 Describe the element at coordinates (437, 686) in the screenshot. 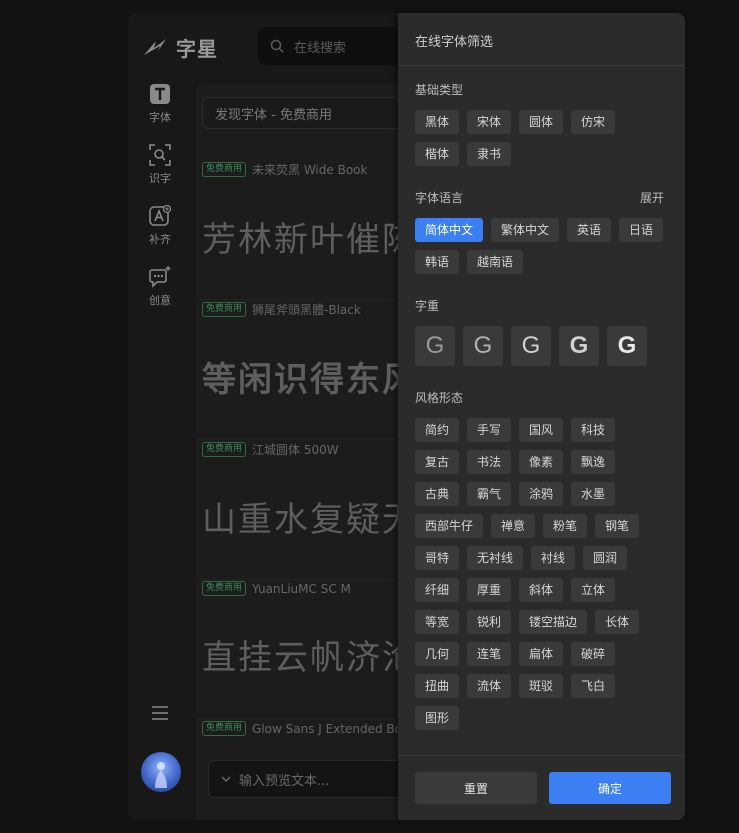

I see `chip-style: 扭曲` at that location.